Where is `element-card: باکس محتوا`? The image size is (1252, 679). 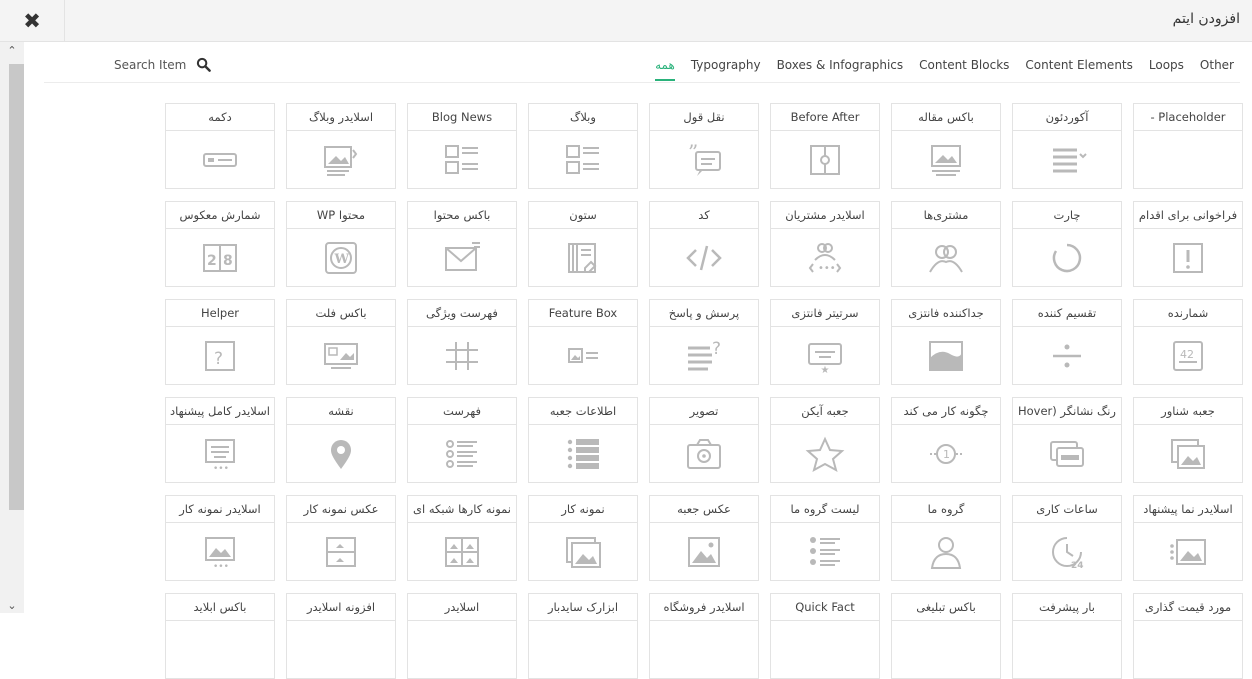
element-card: باکس محتوا is located at coordinates (462, 244).